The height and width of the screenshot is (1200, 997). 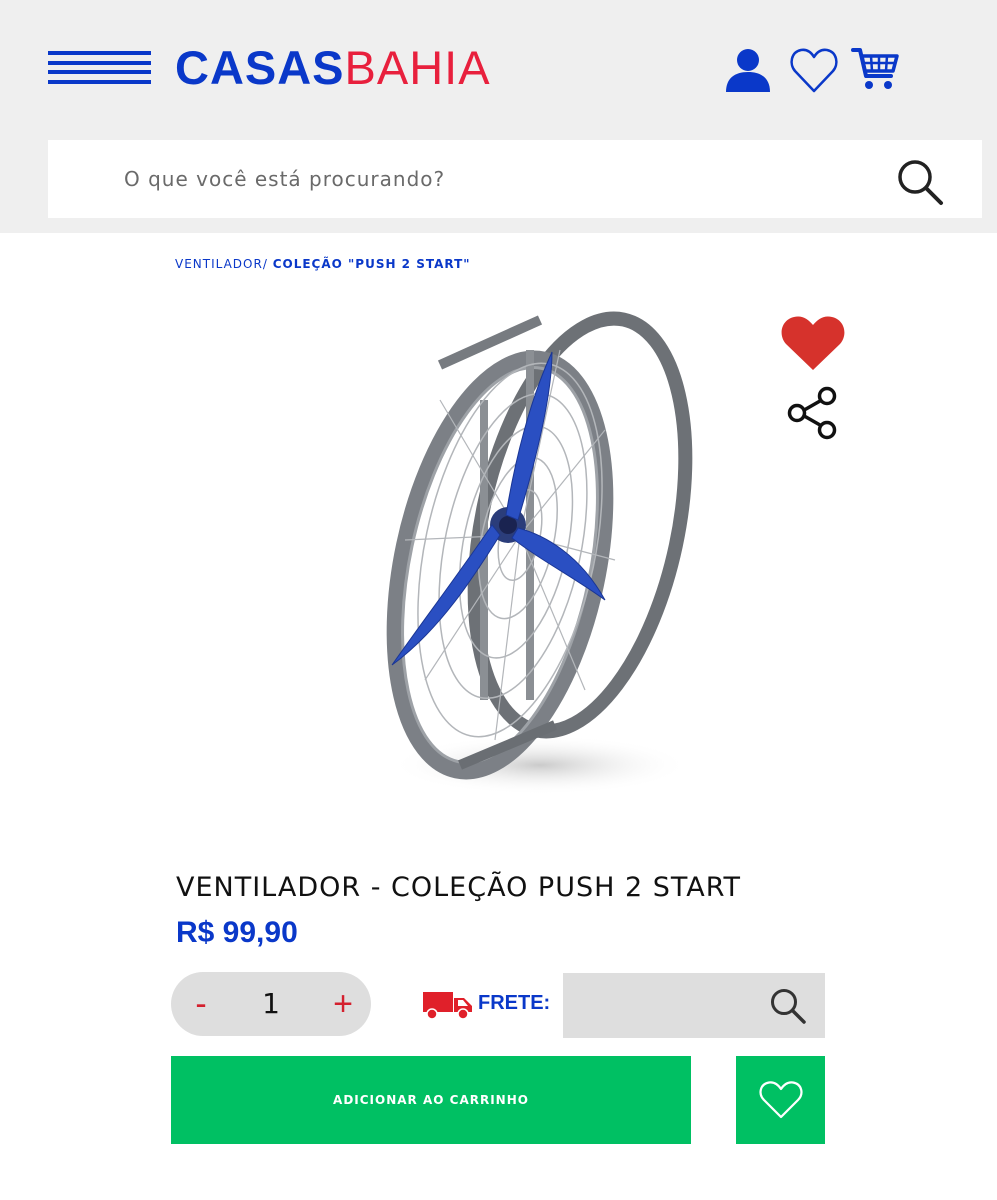 What do you see at coordinates (99, 68) in the screenshot?
I see `hamburger-menu-icon` at bounding box center [99, 68].